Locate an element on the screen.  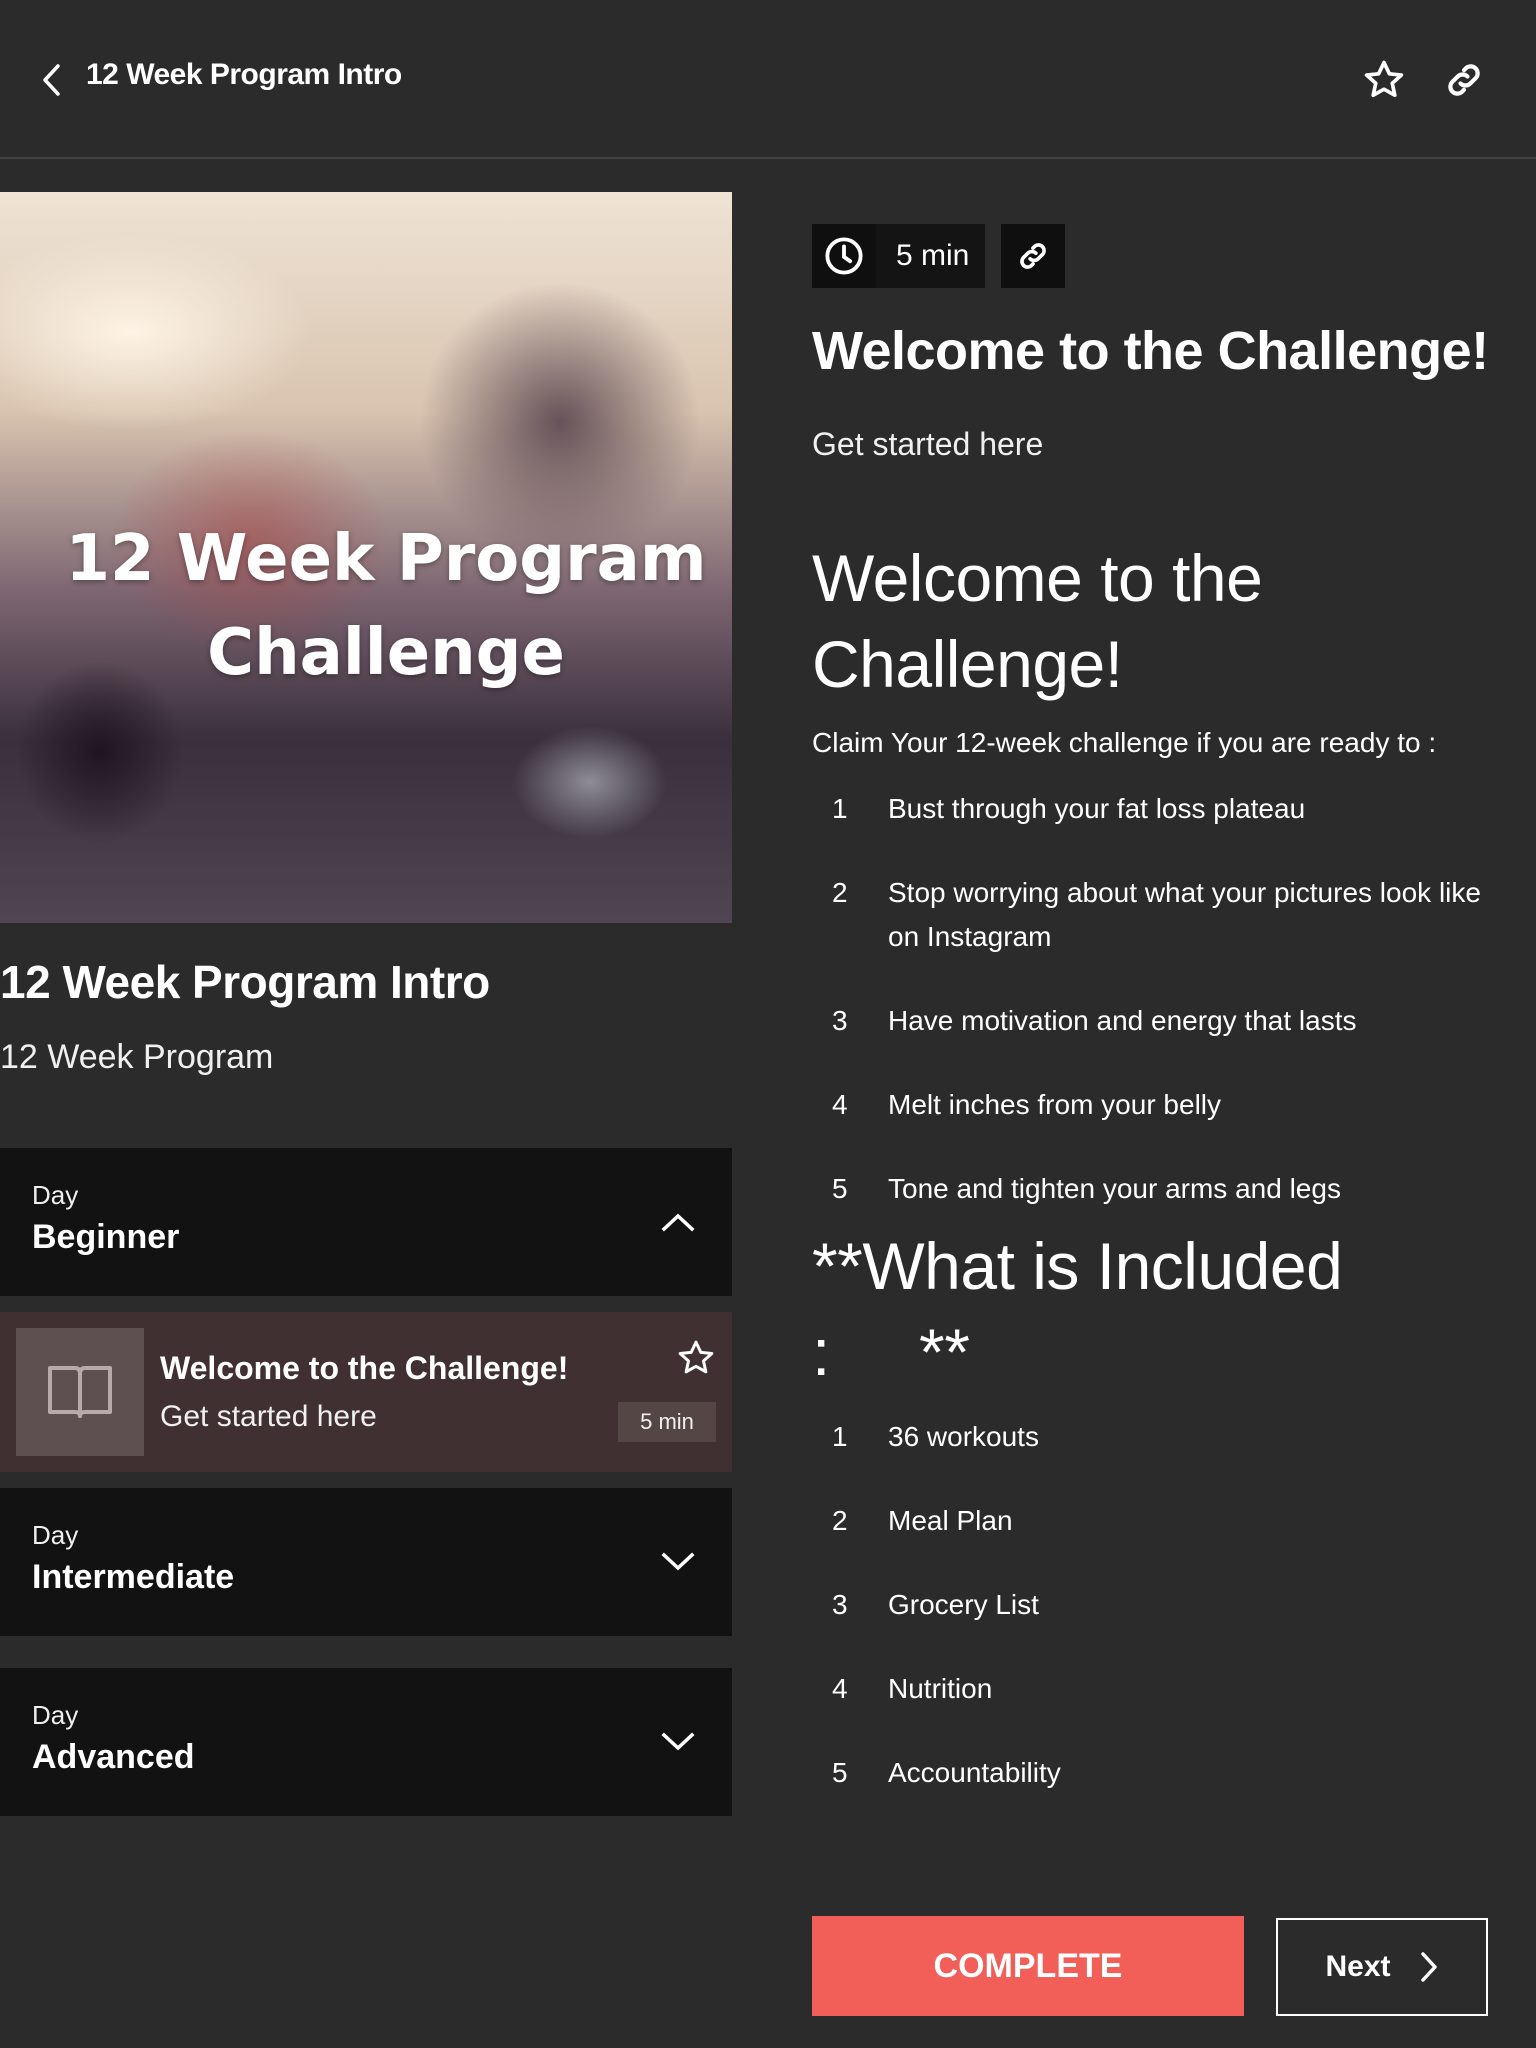
next-label: Next is located at coordinates (1358, 1966).